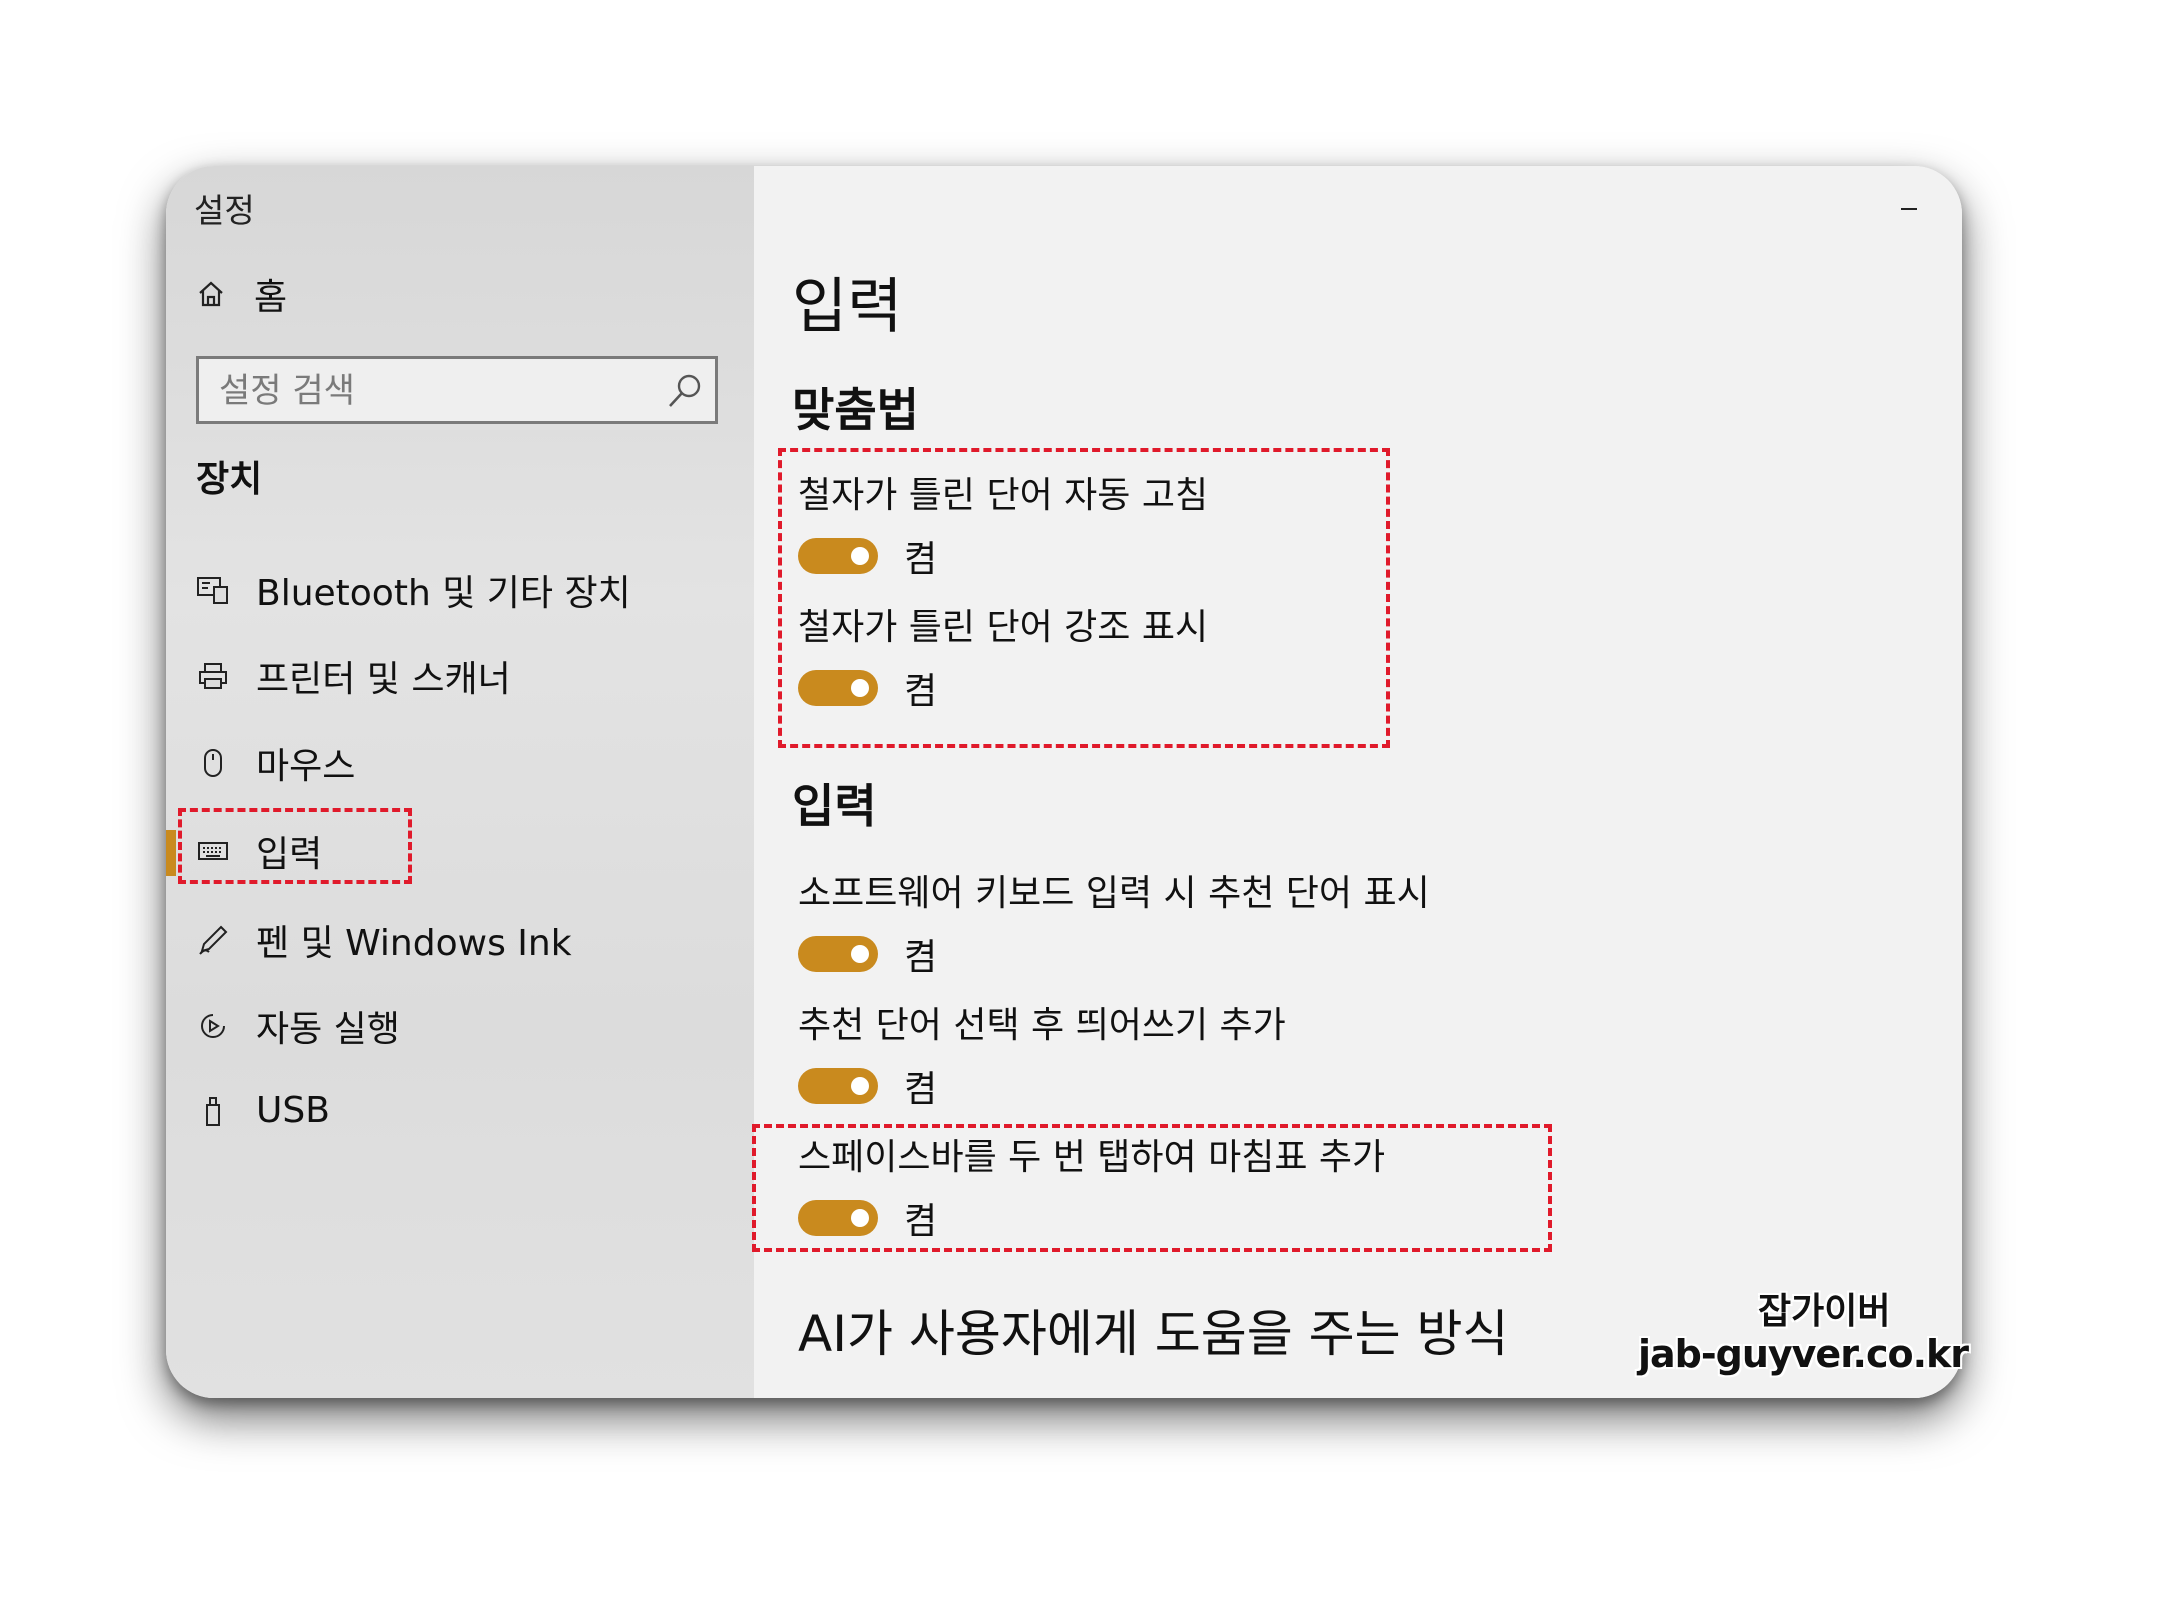  Describe the element at coordinates (1042, 1025) in the screenshot. I see `setting-label-add-space: 추천 단어 선택 후 띄어쓰기 추가` at that location.